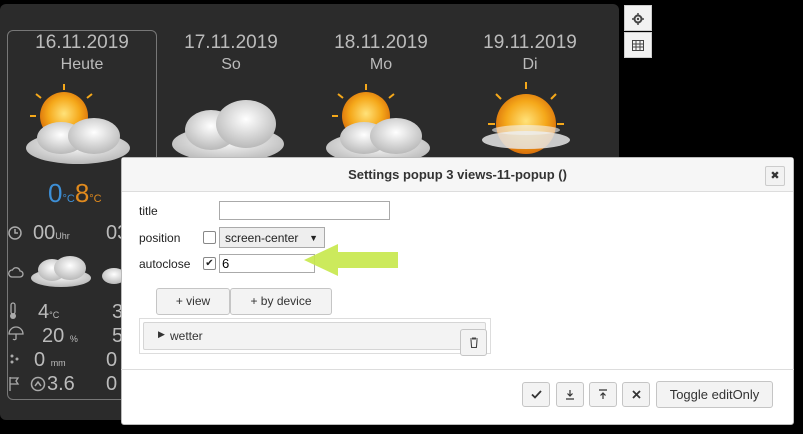 This screenshot has height=434, width=803. I want to click on hour-temp-unit: °C, so click(54, 315).